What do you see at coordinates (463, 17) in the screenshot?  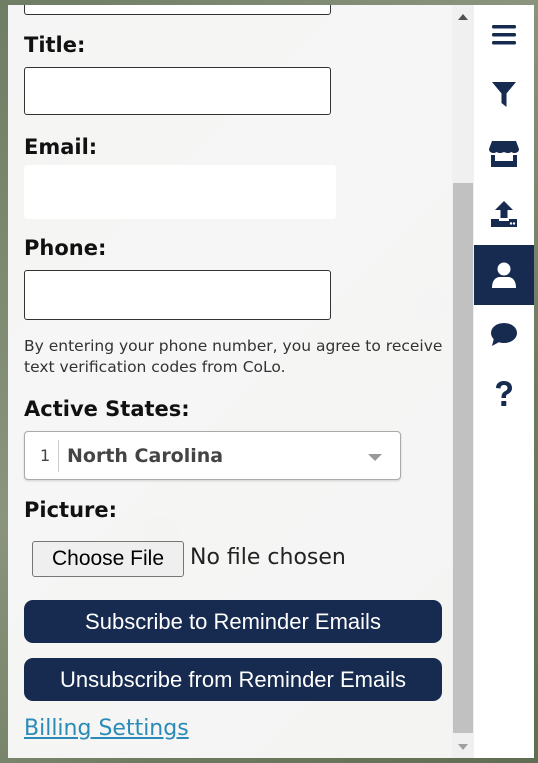 I see `scroll-up-arrow-icon` at bounding box center [463, 17].